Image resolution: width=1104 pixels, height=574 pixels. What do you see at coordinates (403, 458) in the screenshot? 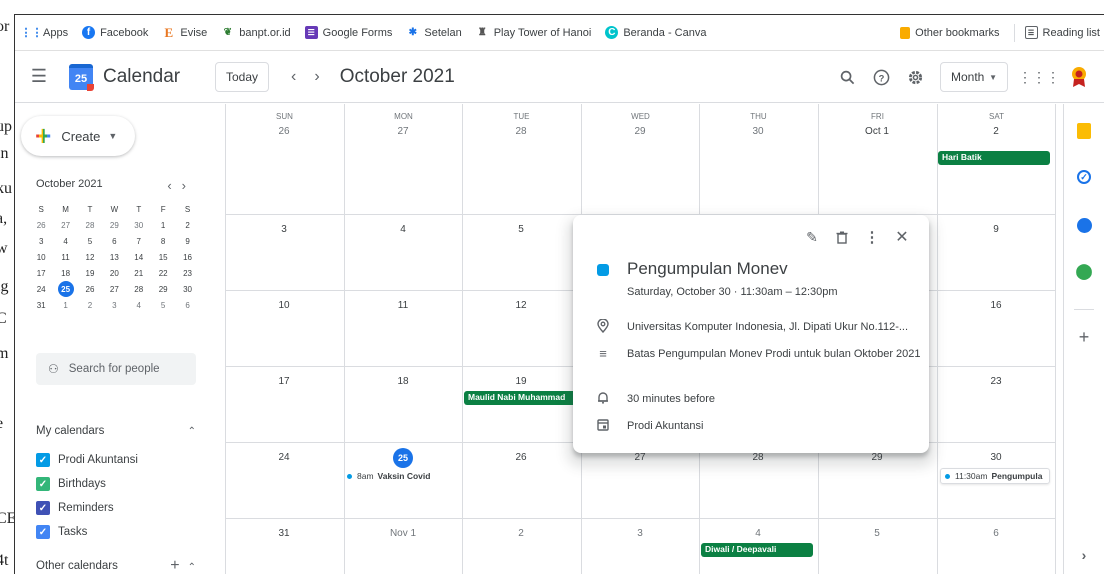
I see `today-date: 25` at bounding box center [403, 458].